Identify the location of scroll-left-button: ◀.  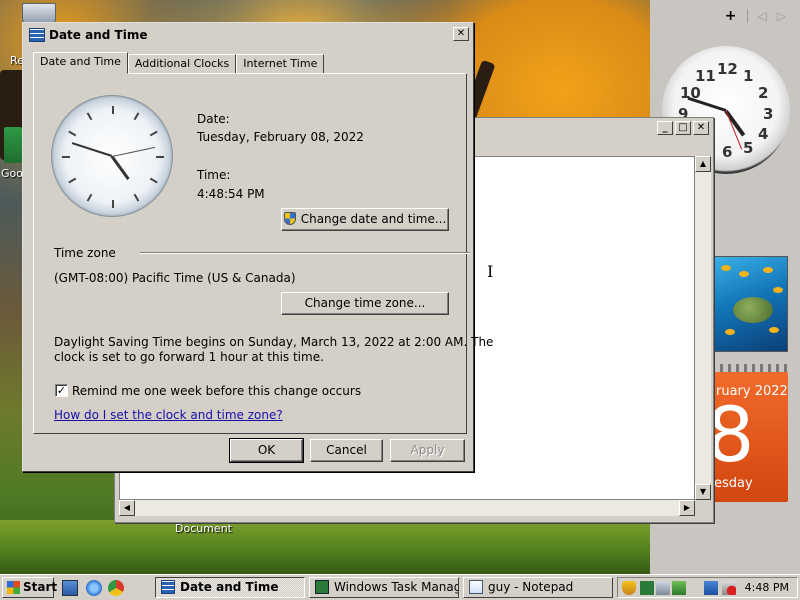
(127, 508).